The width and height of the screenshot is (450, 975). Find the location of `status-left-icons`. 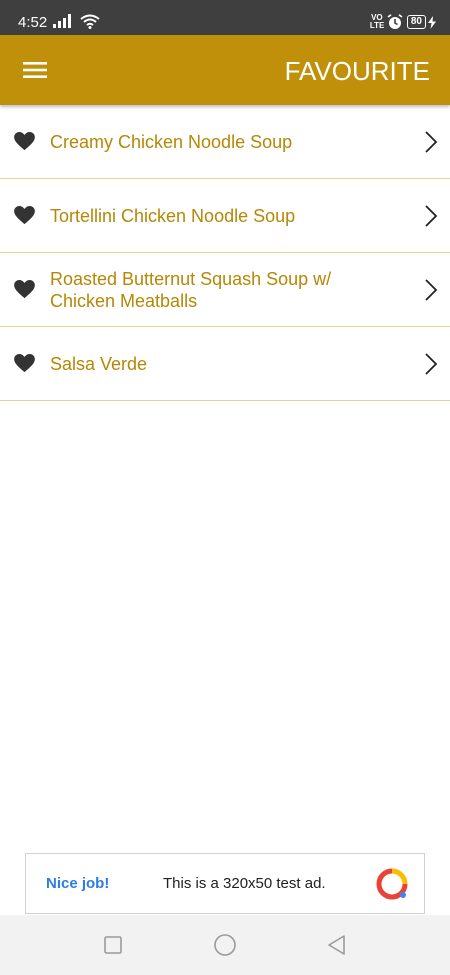

status-left-icons is located at coordinates (77, 22).